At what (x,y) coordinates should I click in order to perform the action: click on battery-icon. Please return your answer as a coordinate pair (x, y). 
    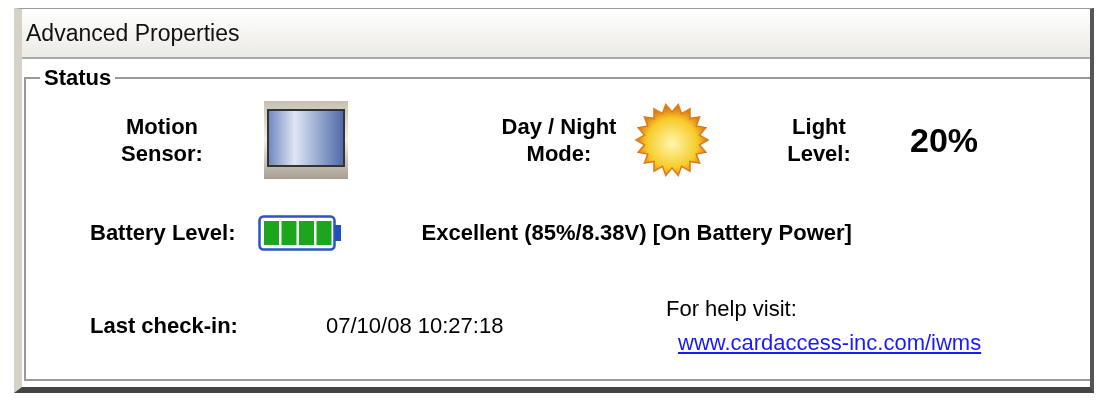
    Looking at the image, I should click on (299, 233).